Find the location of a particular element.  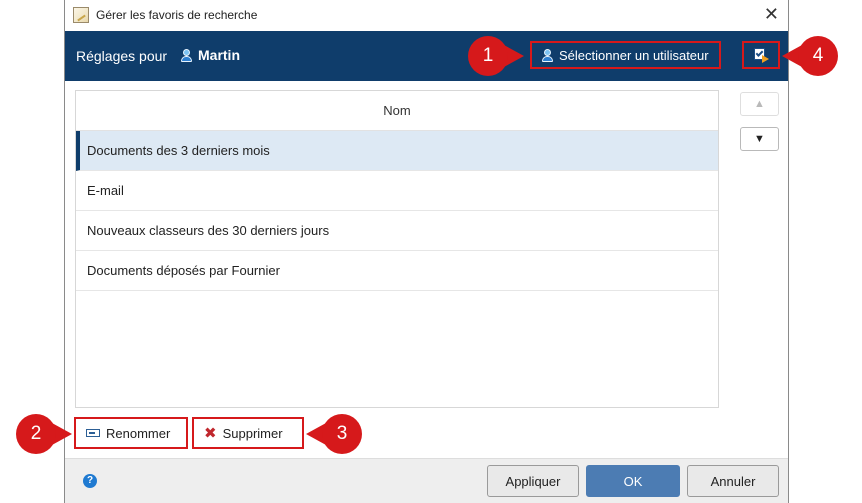

apply-button: Appliquer is located at coordinates (533, 481).